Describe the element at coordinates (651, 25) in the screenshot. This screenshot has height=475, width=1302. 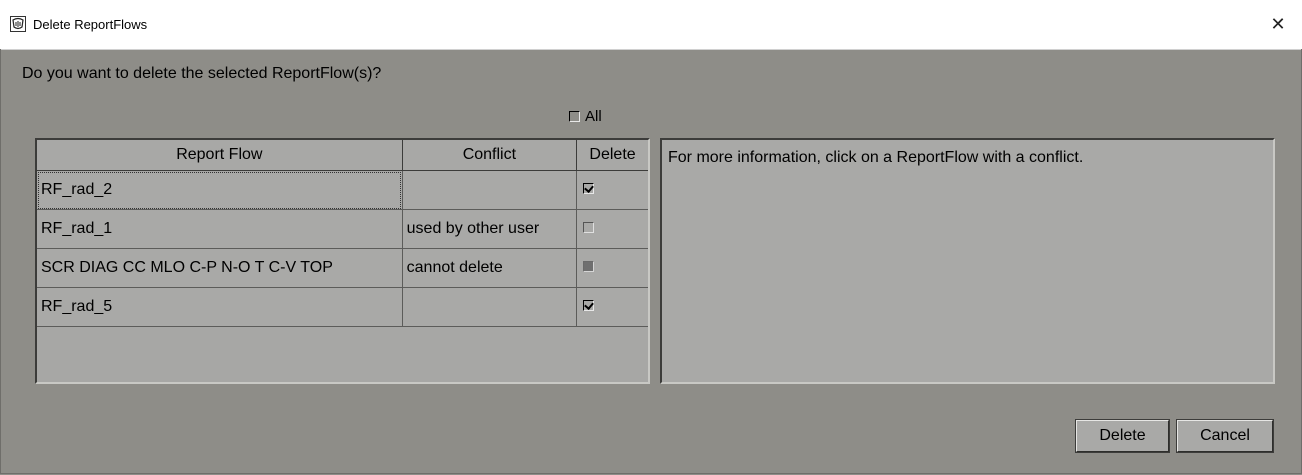
I see `title-bar: Delete ReportFlows ✕` at that location.